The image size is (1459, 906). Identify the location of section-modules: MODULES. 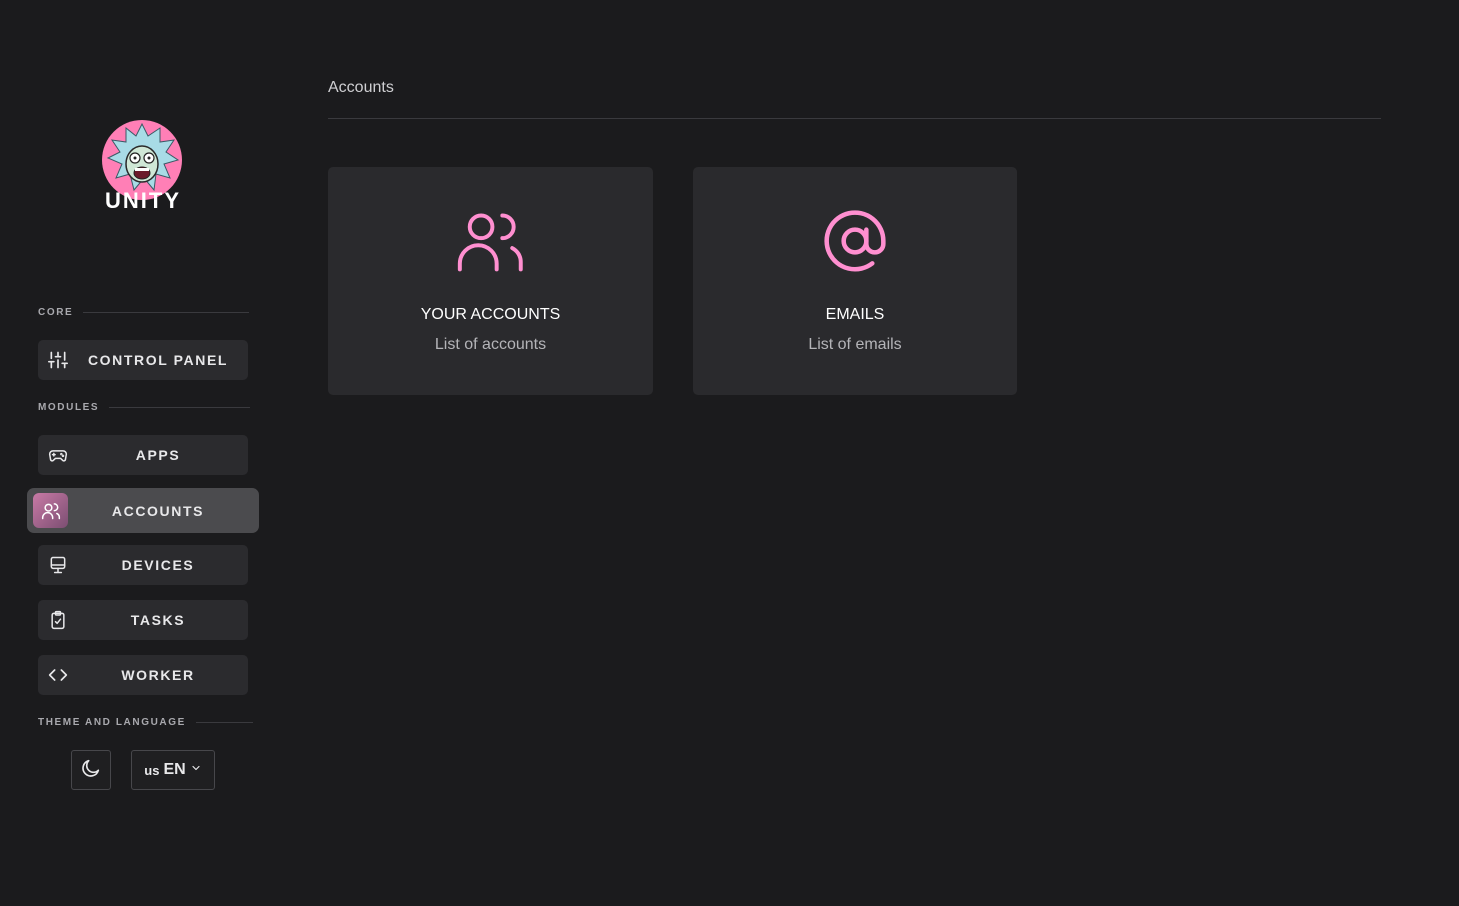
(144, 407).